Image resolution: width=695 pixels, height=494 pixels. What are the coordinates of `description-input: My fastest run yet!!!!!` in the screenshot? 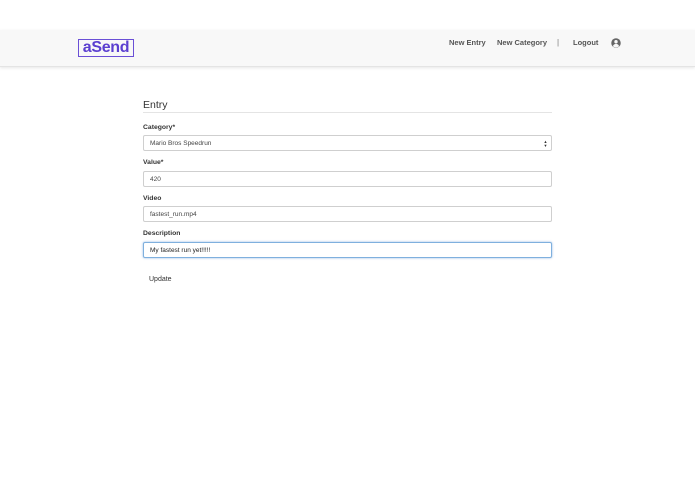 It's located at (347, 250).